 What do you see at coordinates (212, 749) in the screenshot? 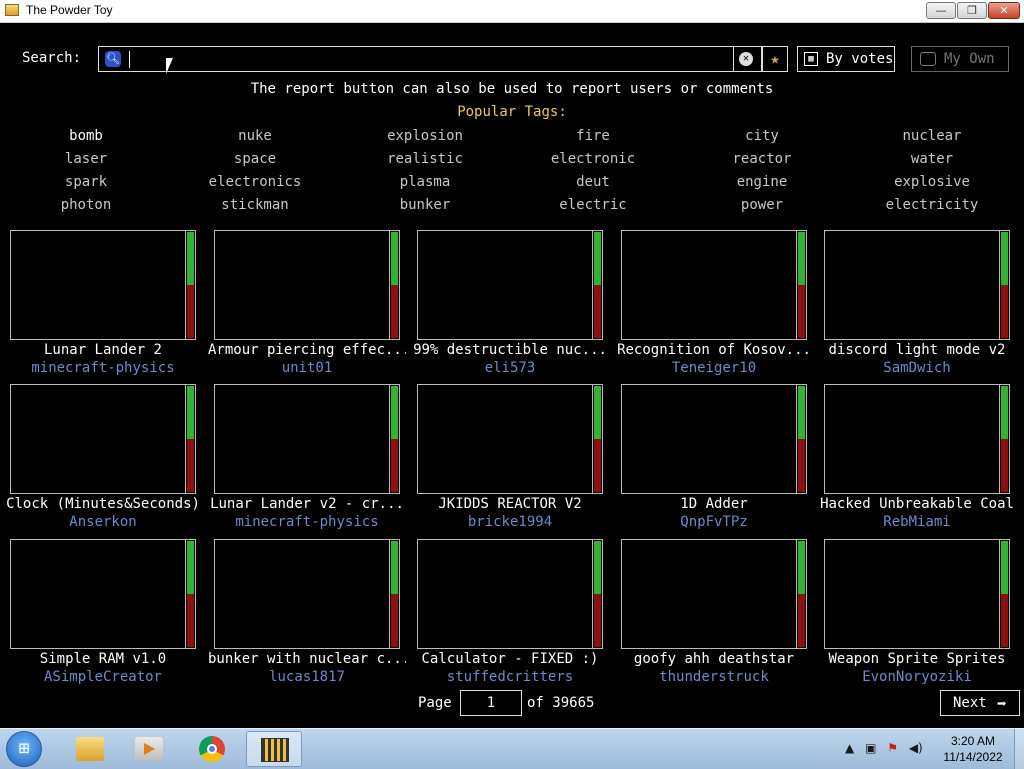
I see `taskbar-chrome` at bounding box center [212, 749].